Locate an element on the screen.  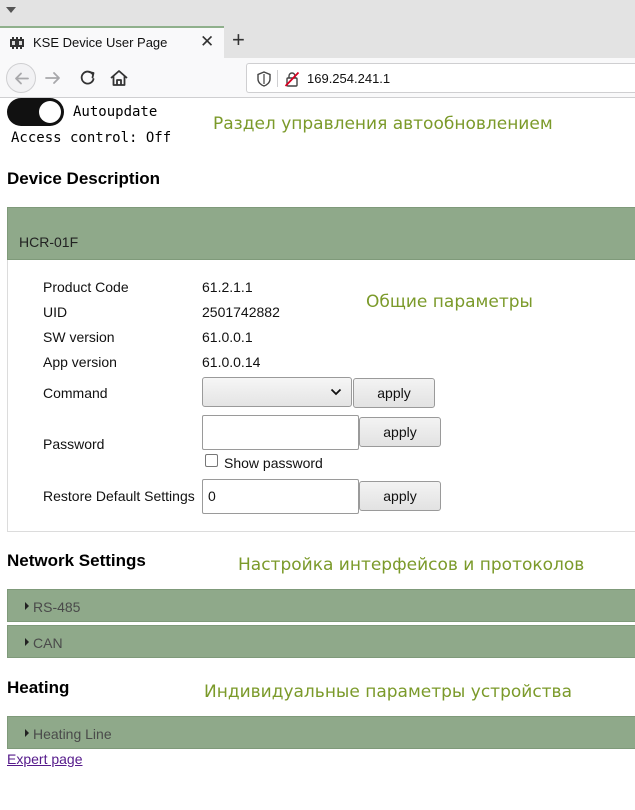
back-button is located at coordinates (21, 78).